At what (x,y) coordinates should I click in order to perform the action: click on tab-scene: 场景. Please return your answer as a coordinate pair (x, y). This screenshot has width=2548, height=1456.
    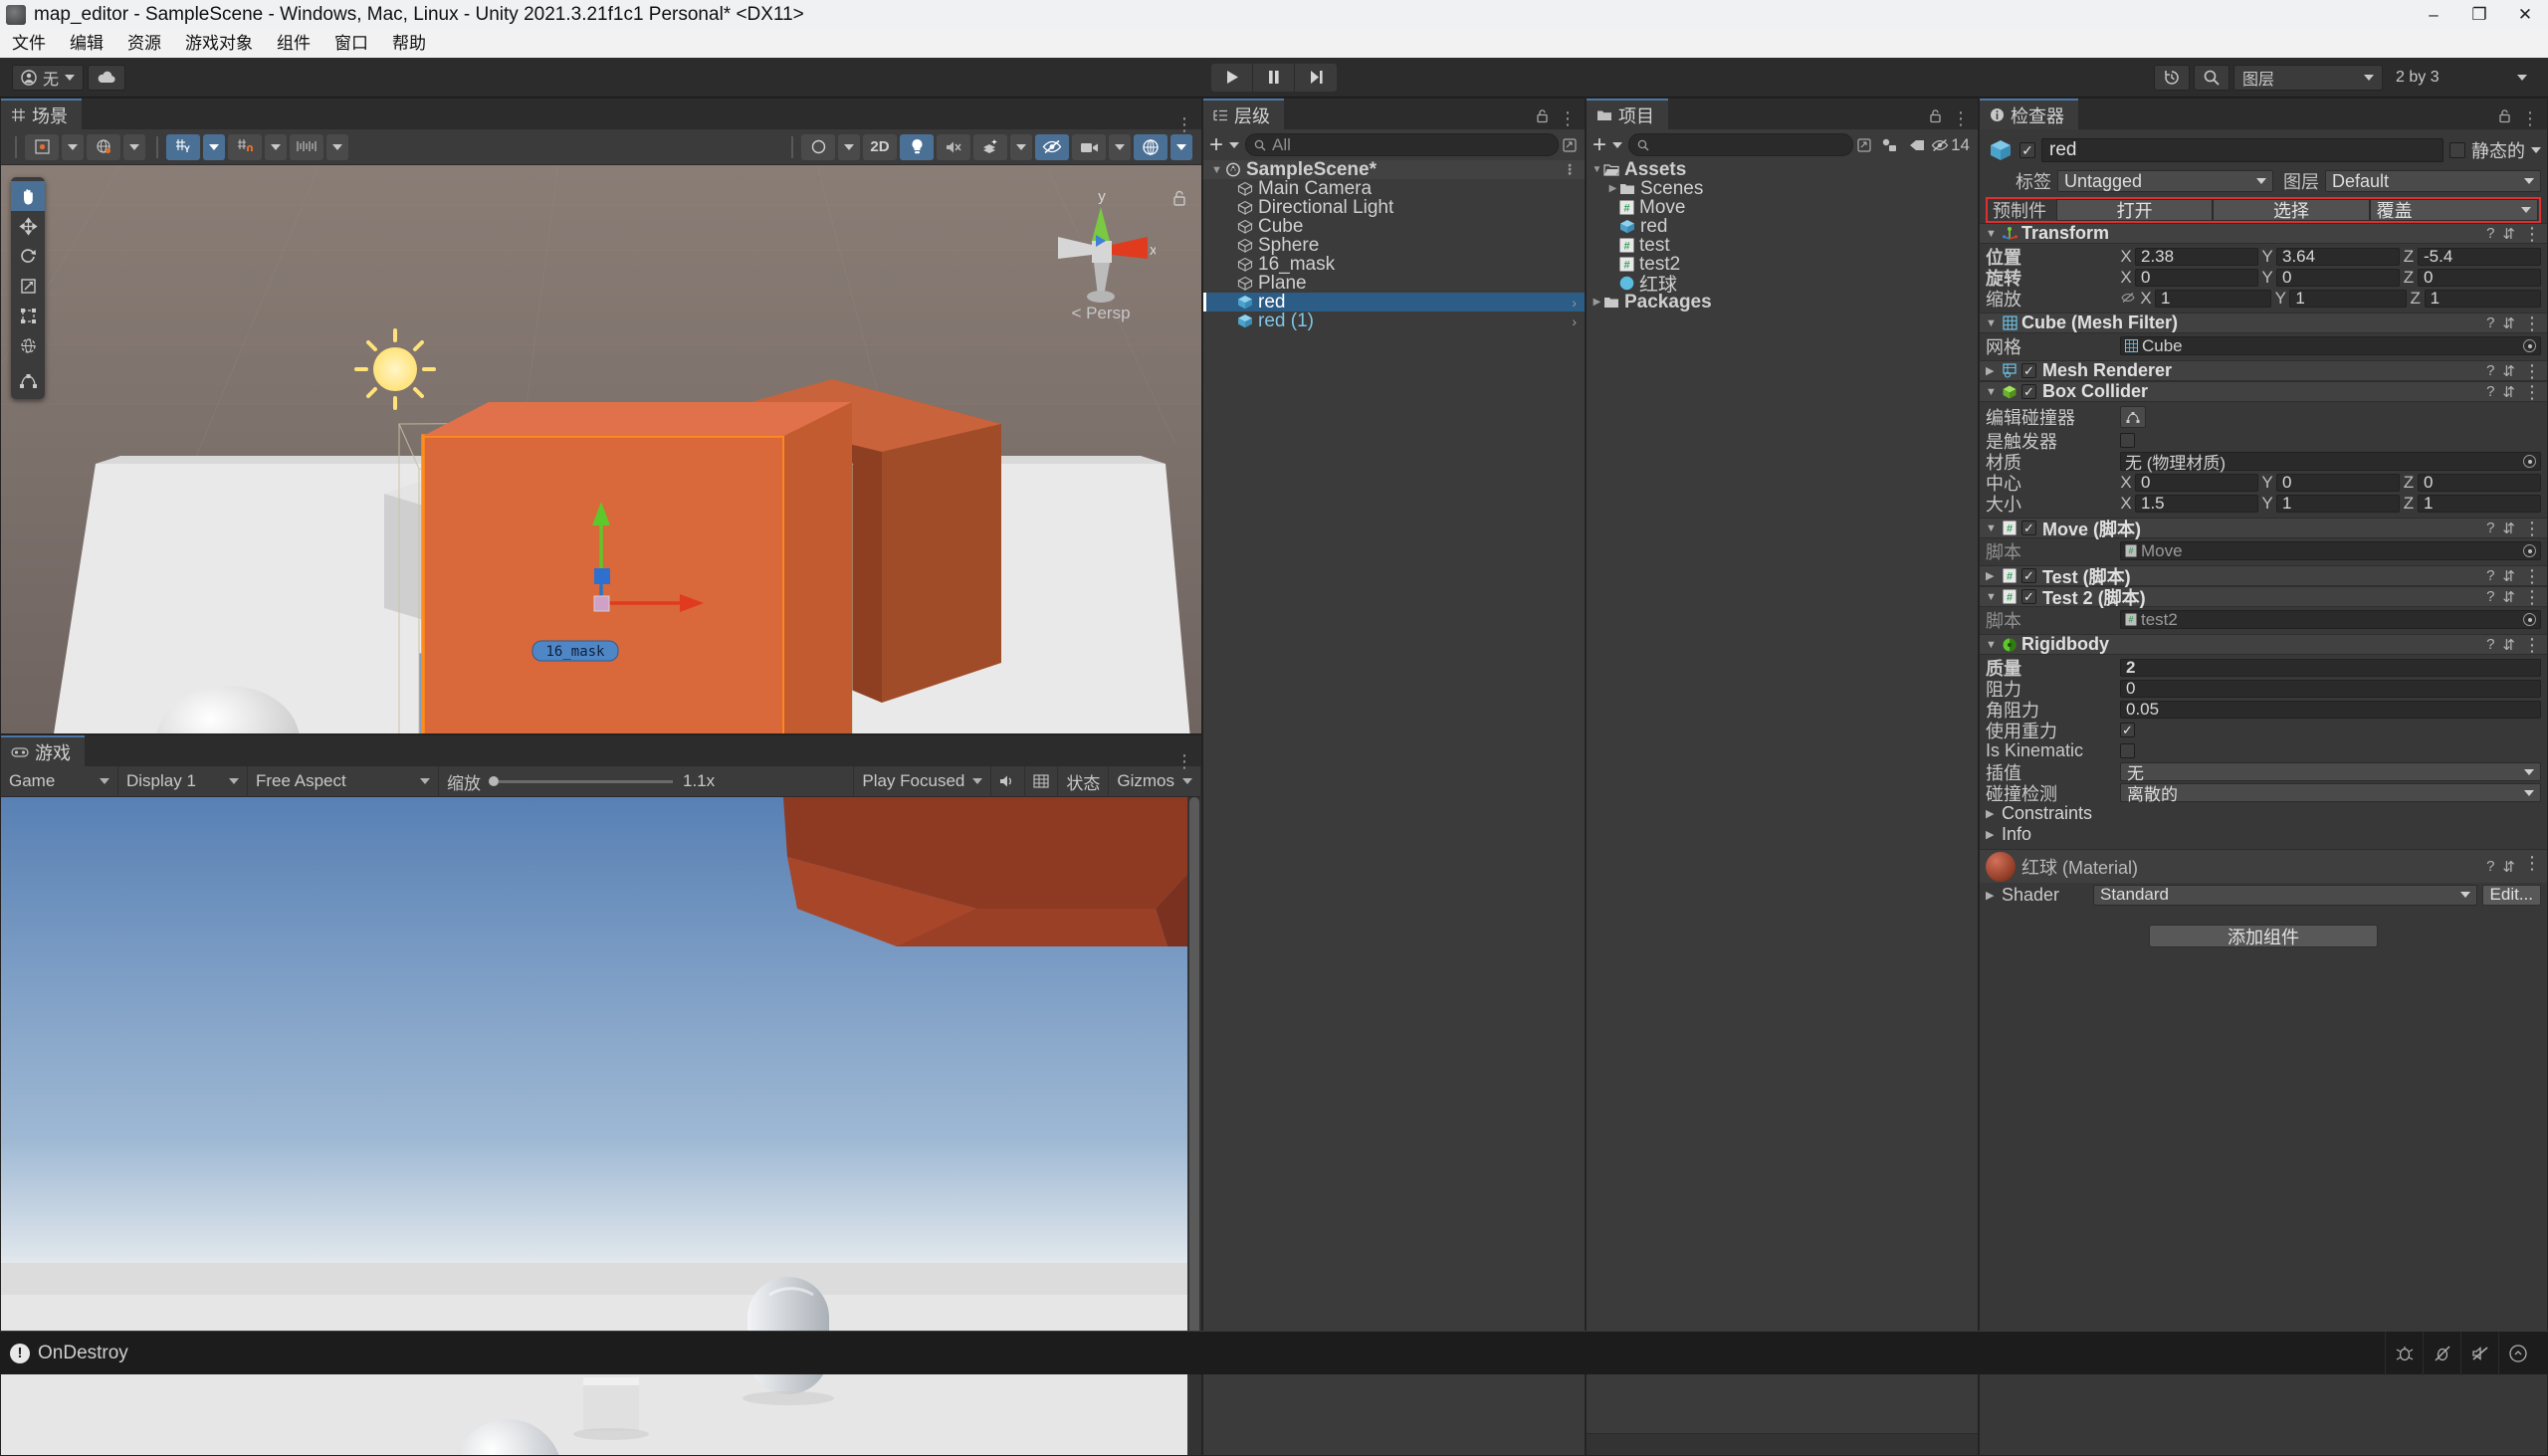
    Looking at the image, I should click on (41, 114).